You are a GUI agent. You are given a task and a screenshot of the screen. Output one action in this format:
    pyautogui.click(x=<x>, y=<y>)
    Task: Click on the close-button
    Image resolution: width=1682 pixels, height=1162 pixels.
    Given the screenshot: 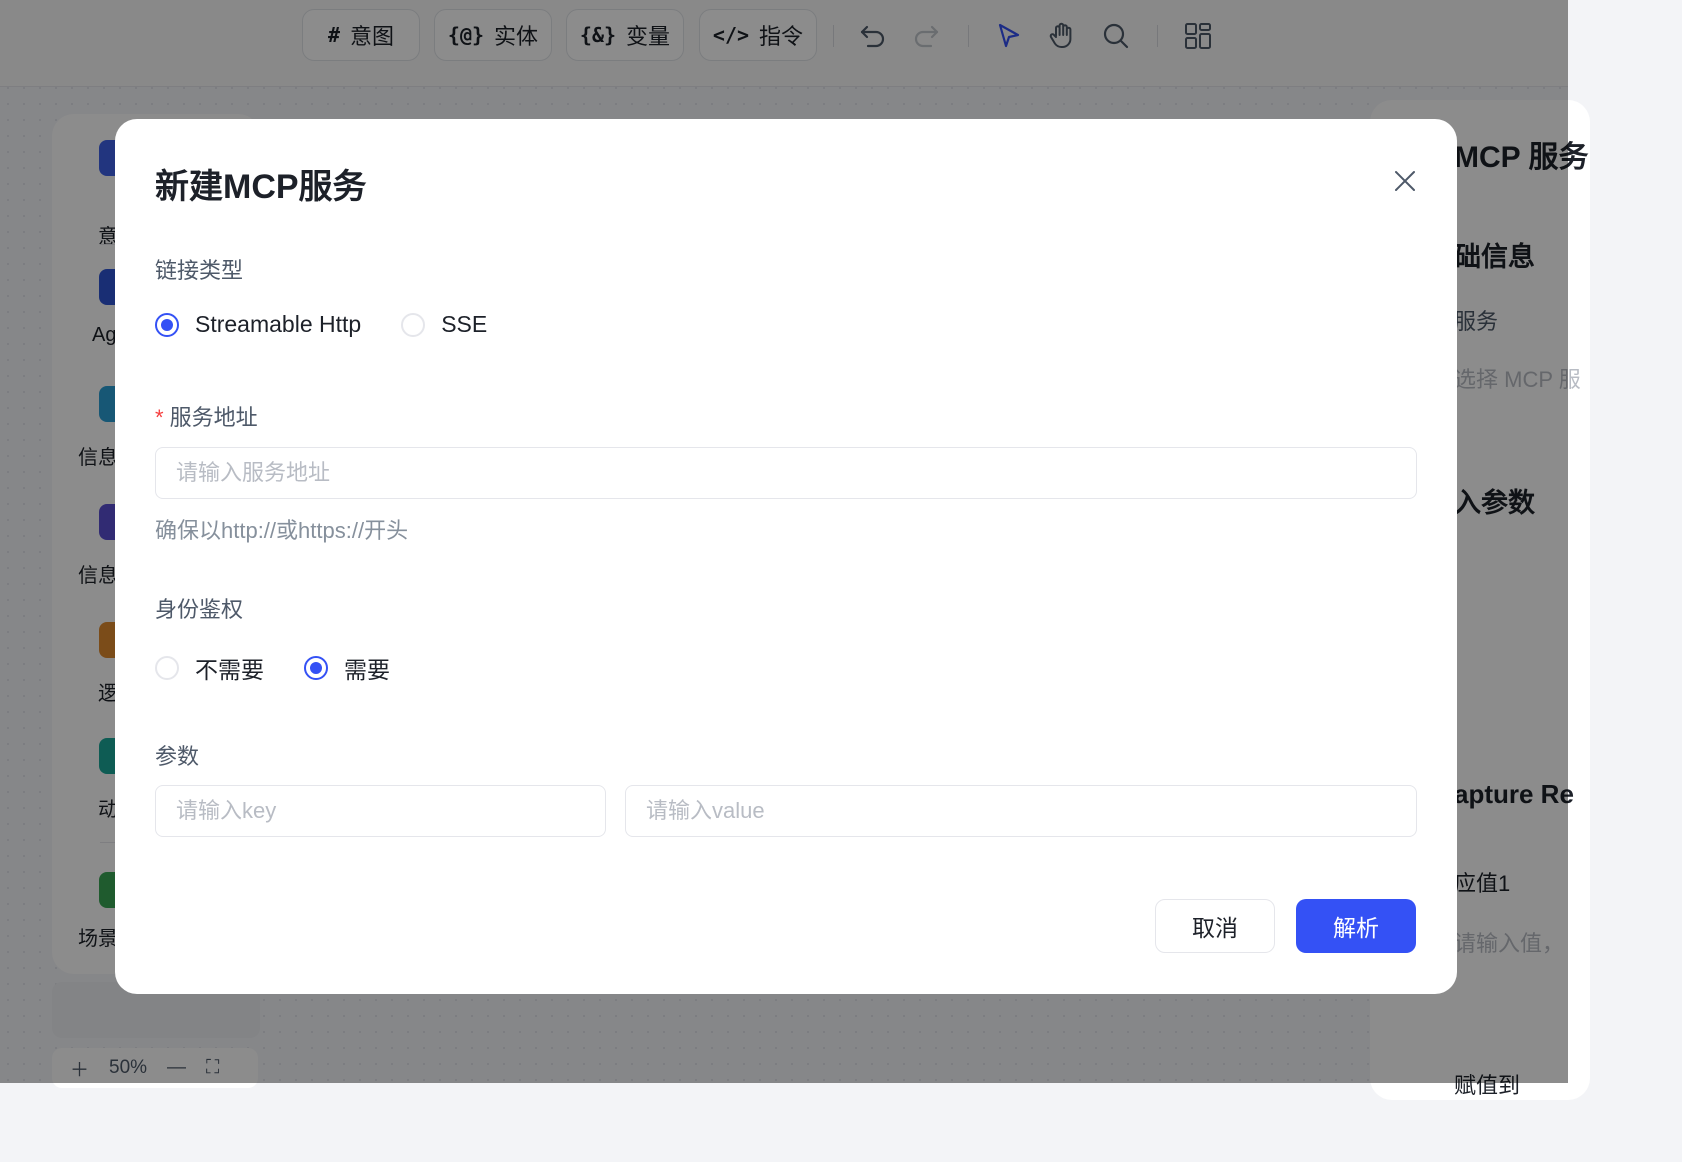 What is the action you would take?
    pyautogui.click(x=1405, y=181)
    